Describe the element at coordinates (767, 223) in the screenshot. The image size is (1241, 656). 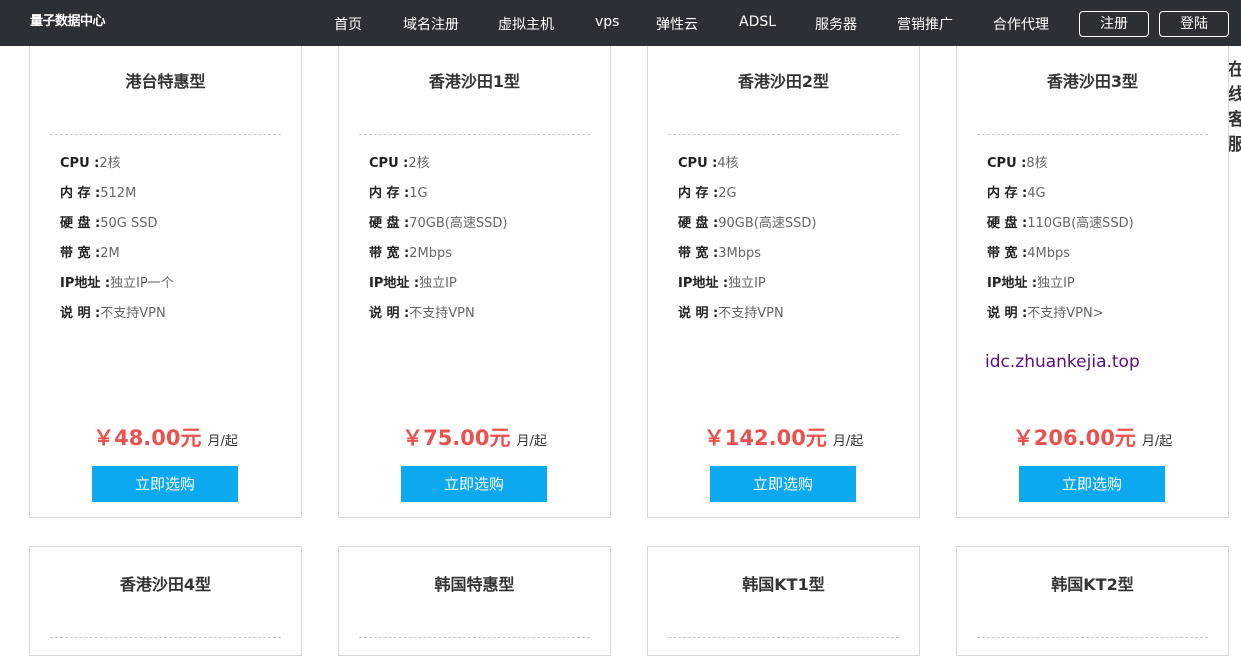
I see `spec-value: 90GB(高速SSD)` at that location.